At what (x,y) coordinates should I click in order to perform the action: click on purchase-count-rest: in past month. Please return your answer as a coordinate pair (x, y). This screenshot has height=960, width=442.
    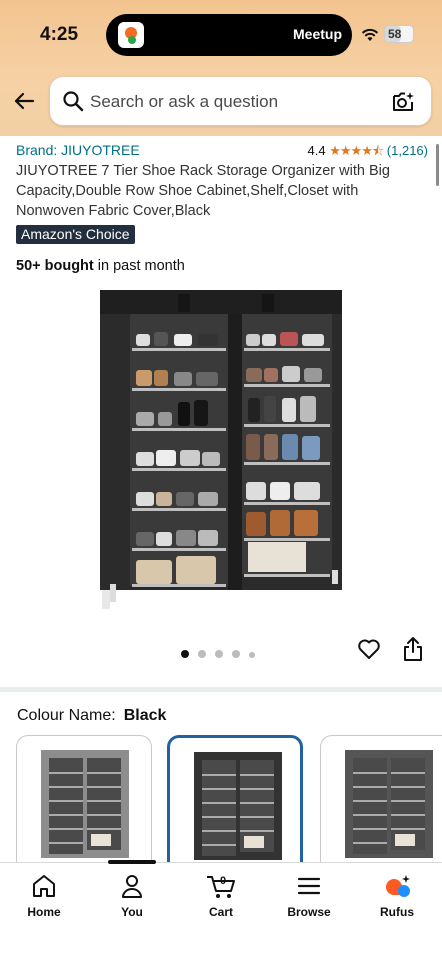
    Looking at the image, I should click on (139, 266).